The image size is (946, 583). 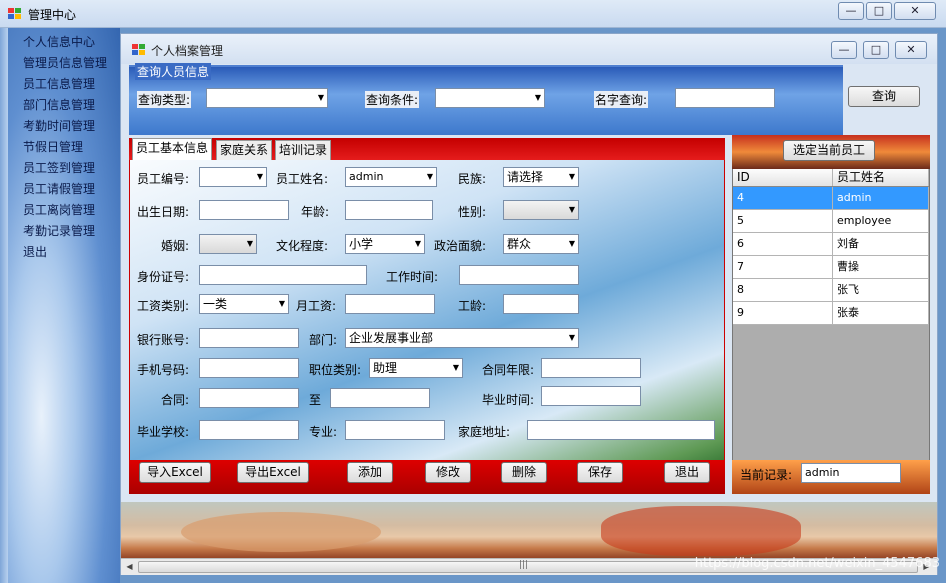 I want to click on sidebar-item-attendance-records: 考勤记录管理, so click(x=64, y=231).